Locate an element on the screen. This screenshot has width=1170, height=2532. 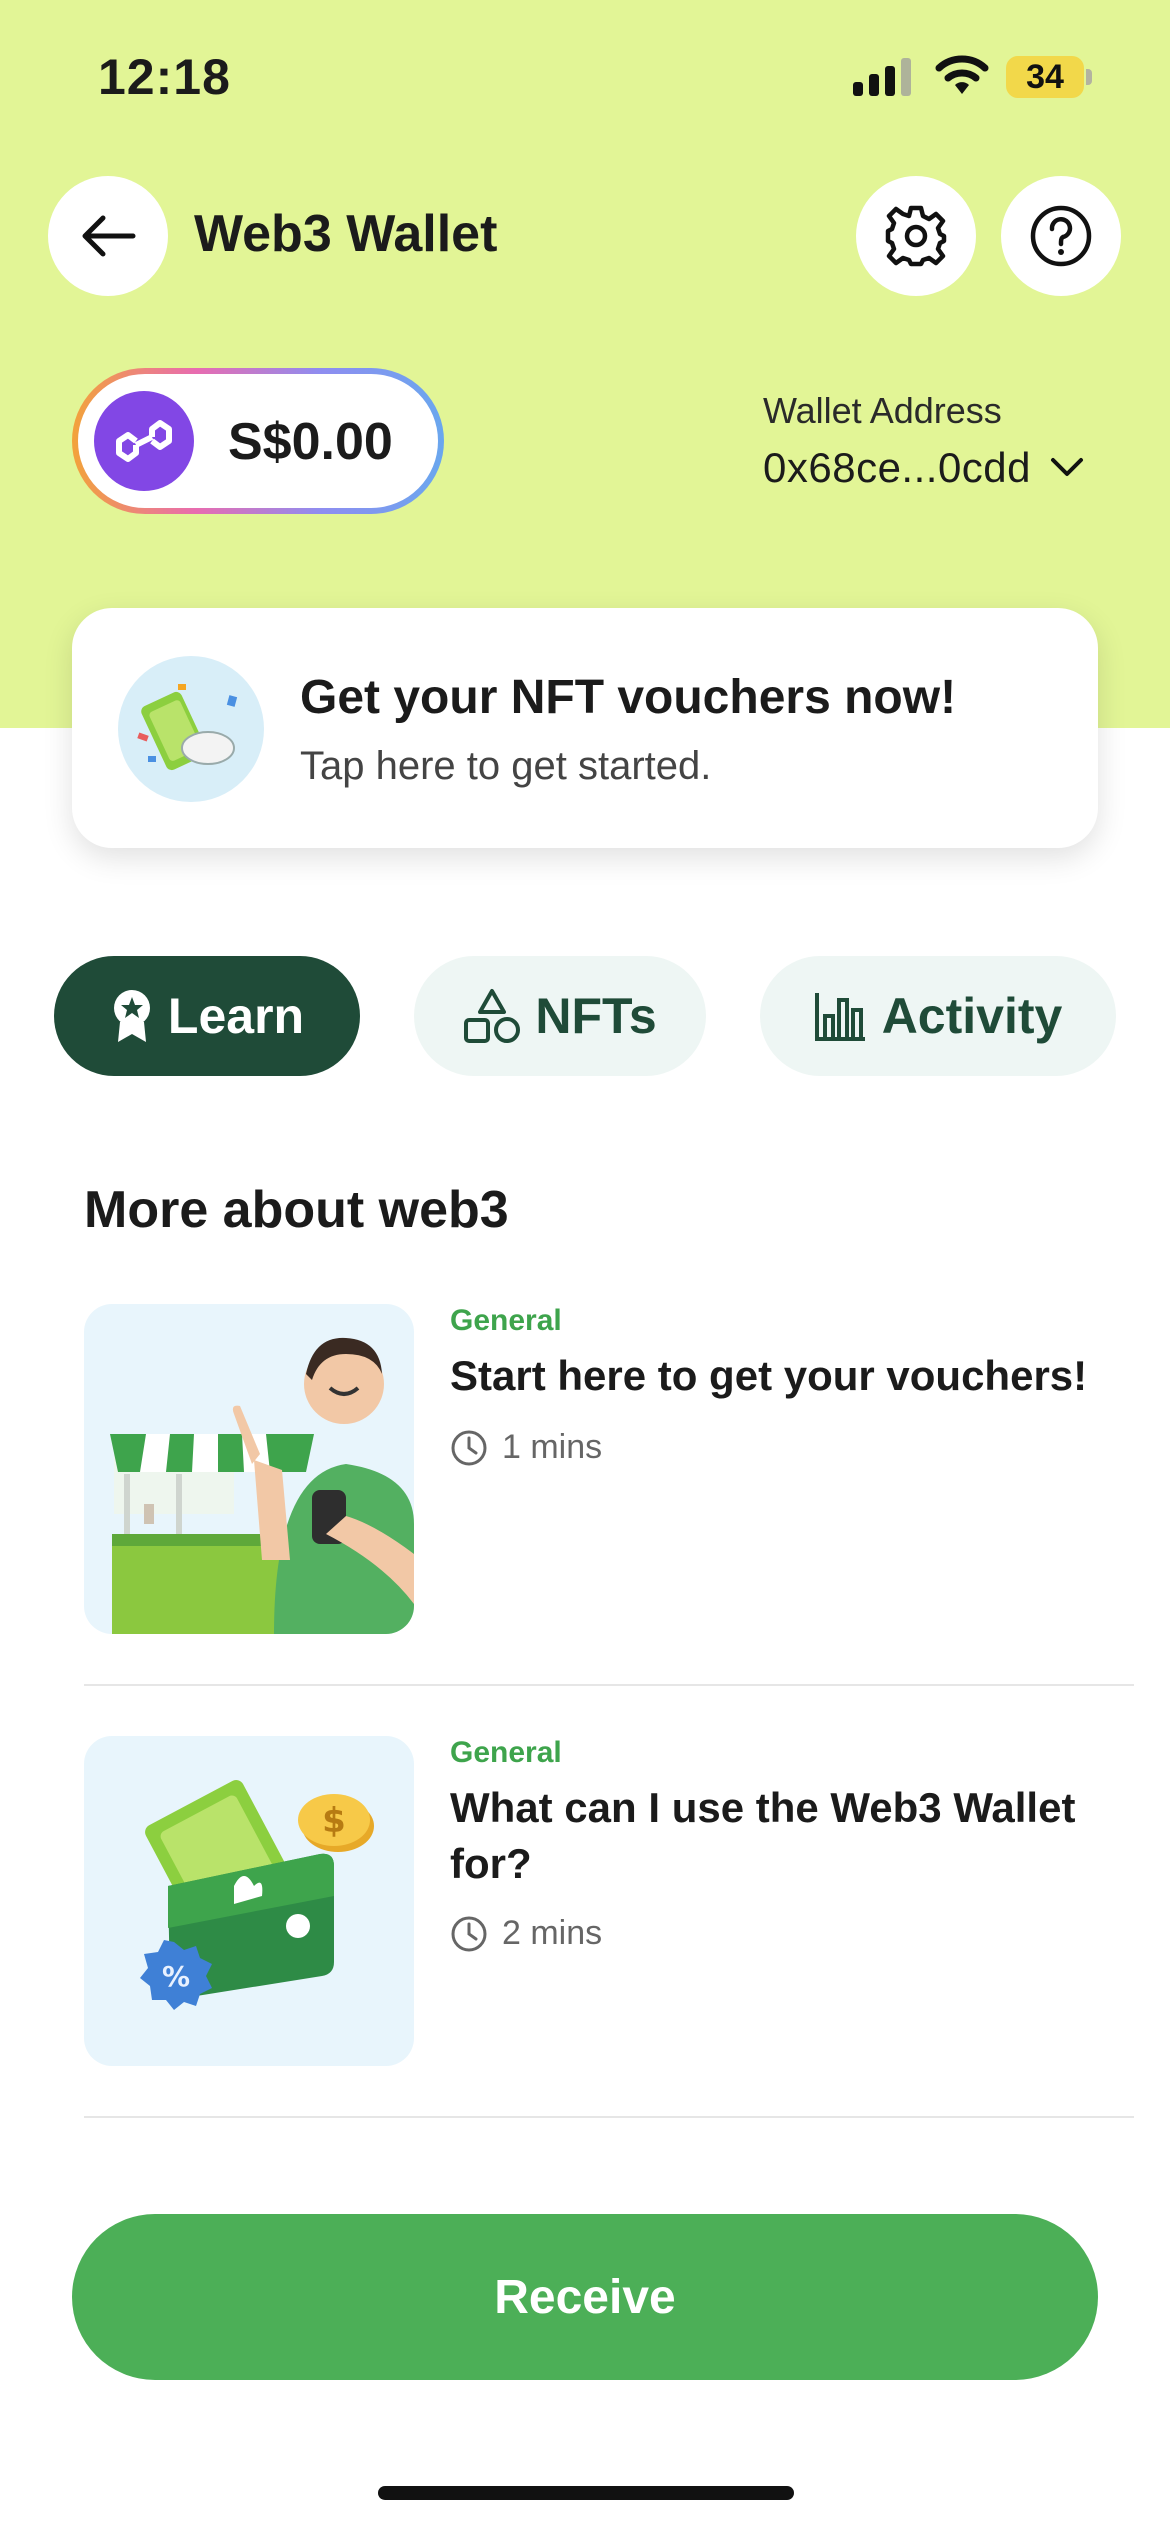
nft-voucher-illustration is located at coordinates (191, 729).